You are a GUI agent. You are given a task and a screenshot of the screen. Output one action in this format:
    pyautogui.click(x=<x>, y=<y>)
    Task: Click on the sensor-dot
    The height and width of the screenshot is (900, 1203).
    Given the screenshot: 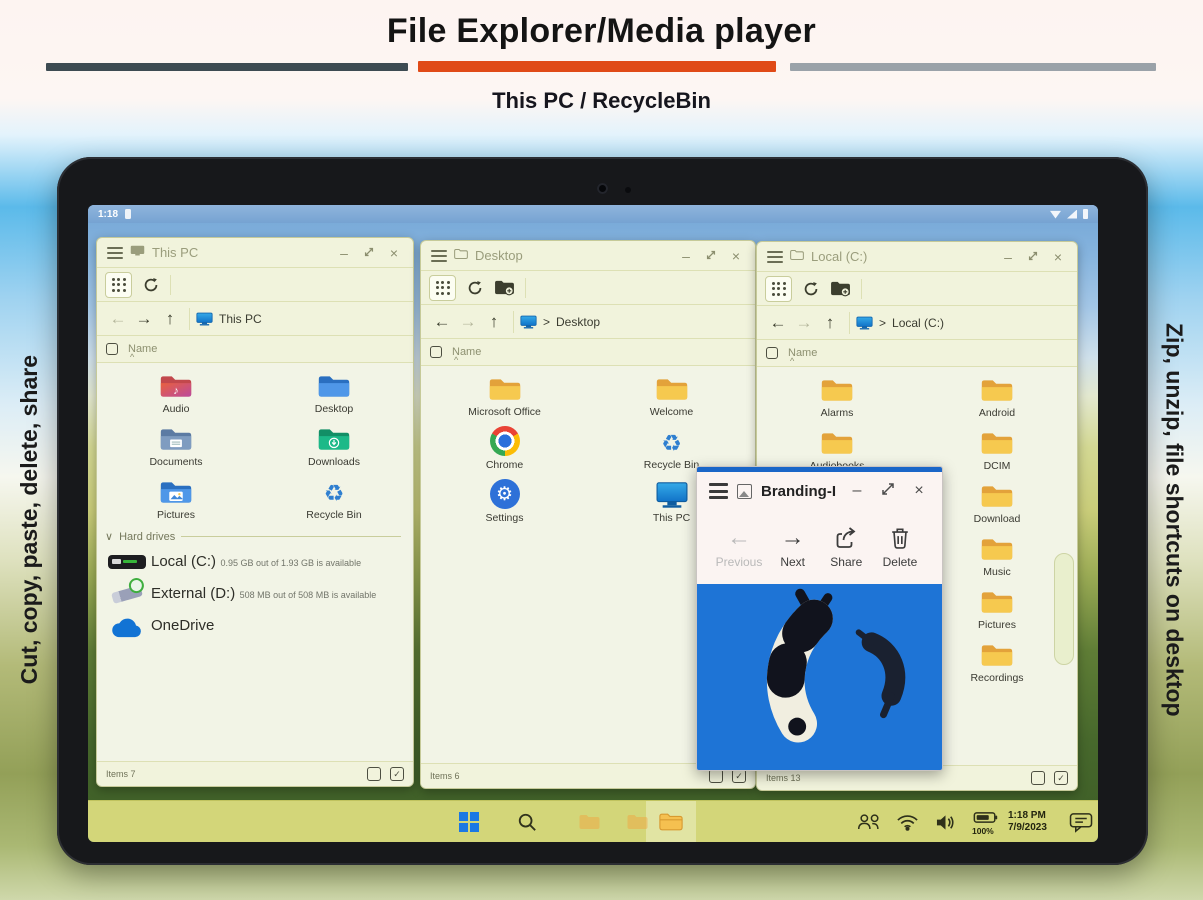 What is the action you would take?
    pyautogui.click(x=628, y=190)
    